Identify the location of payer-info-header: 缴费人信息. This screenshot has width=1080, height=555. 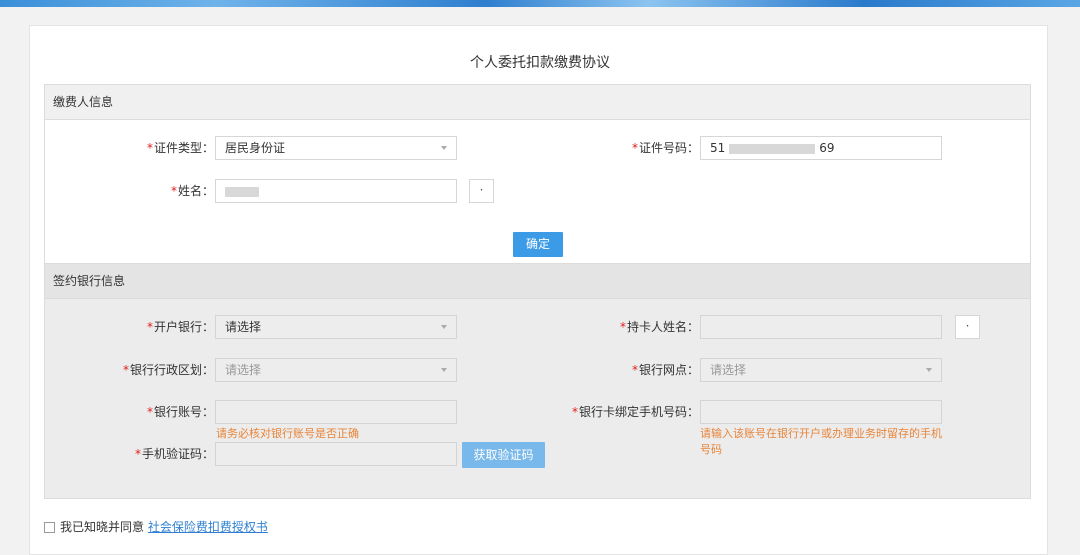
(537, 102).